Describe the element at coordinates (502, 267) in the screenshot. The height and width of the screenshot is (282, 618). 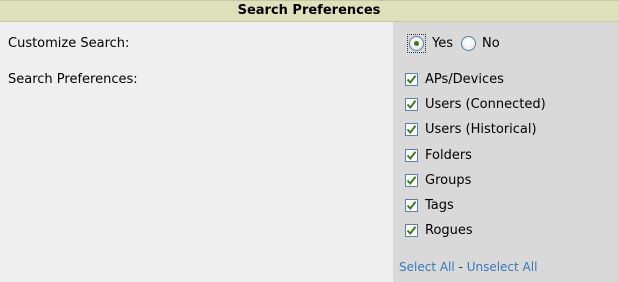
I see `unselect-all-link: Unselect All` at that location.